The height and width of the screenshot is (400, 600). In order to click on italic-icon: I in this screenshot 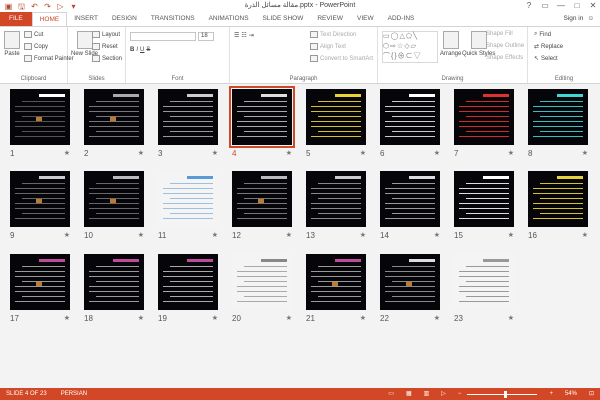, I will do `click(137, 50)`.